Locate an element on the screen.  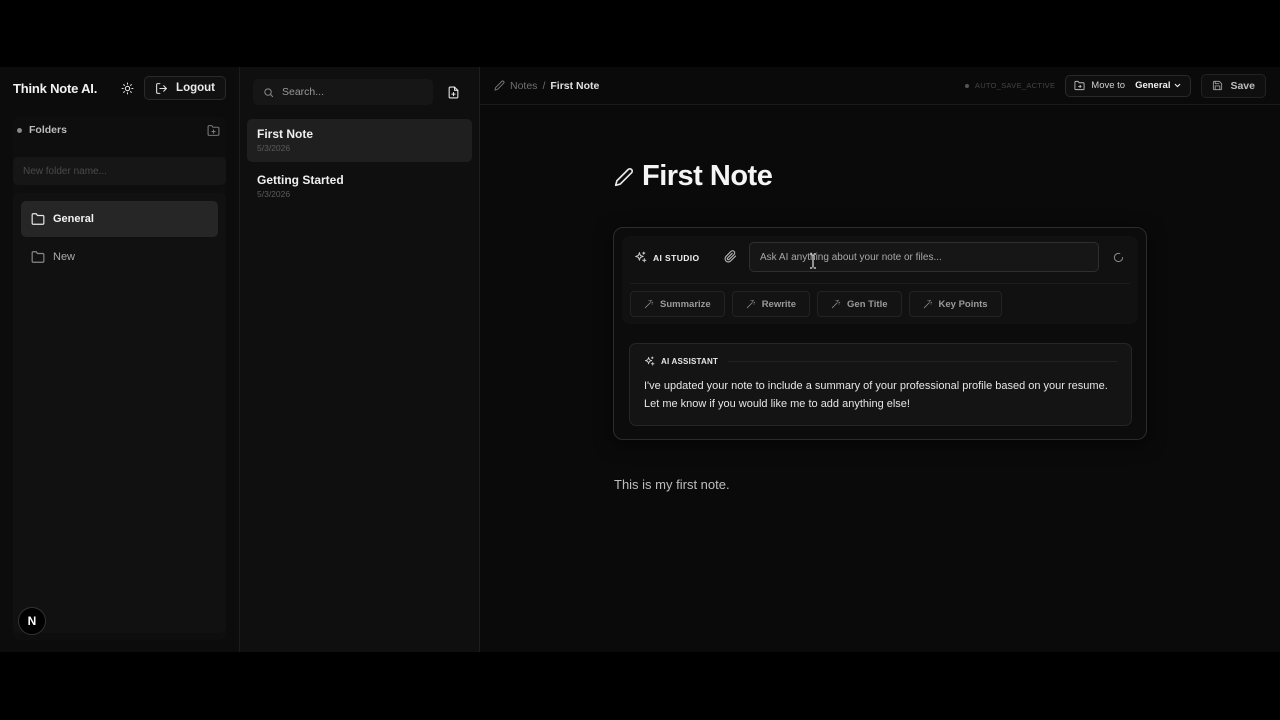
note-title-row: First Note is located at coordinates (693, 176).